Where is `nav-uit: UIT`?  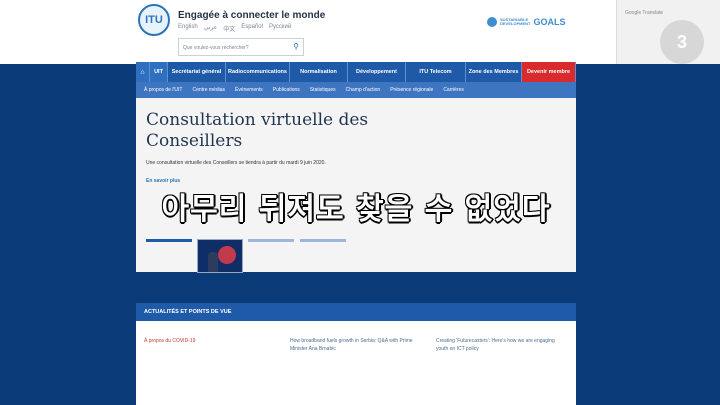
nav-uit: UIT is located at coordinates (159, 72).